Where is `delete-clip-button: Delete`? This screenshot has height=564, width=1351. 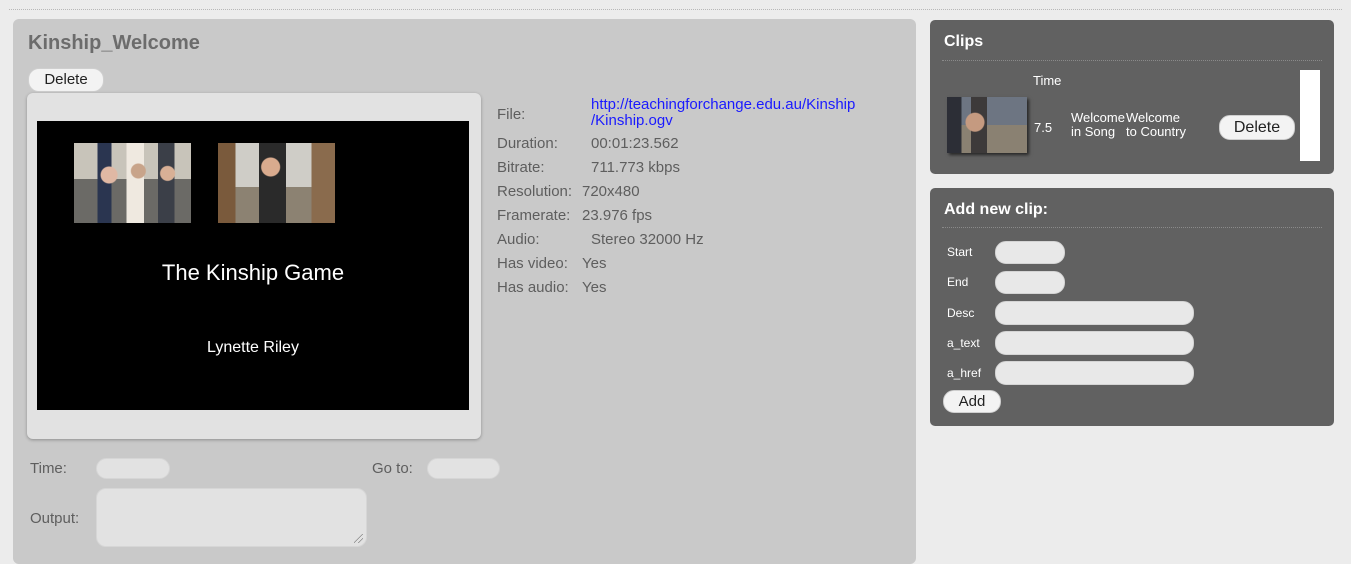 delete-clip-button: Delete is located at coordinates (1257, 127).